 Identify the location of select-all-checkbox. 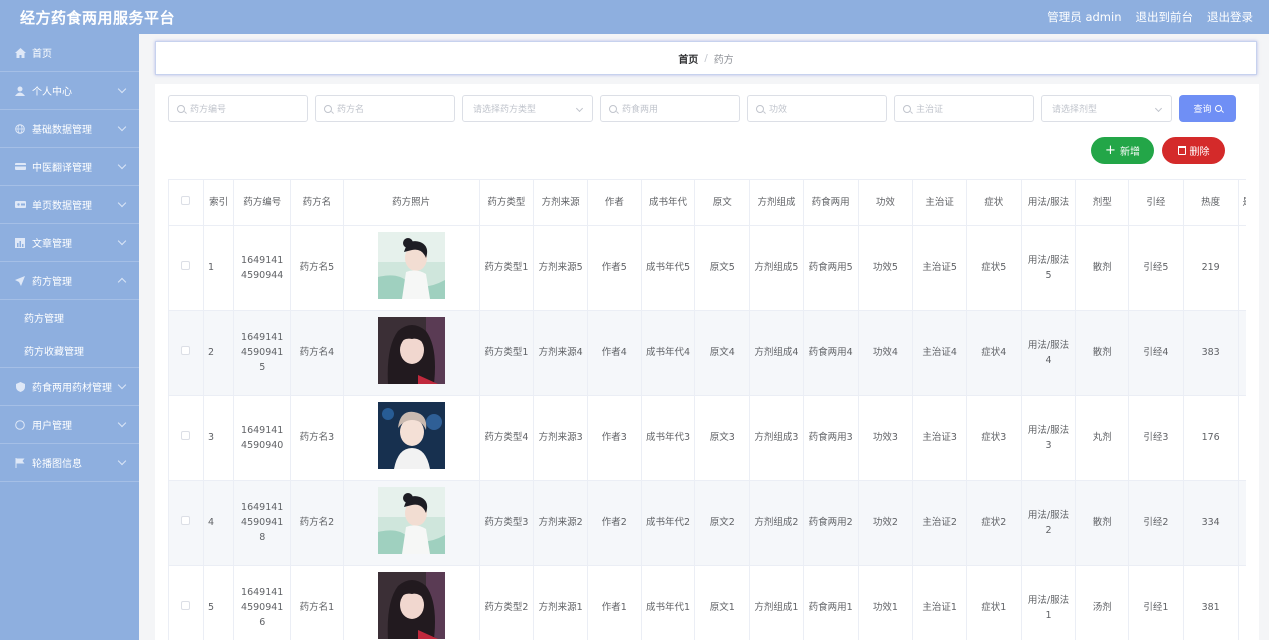
(186, 200).